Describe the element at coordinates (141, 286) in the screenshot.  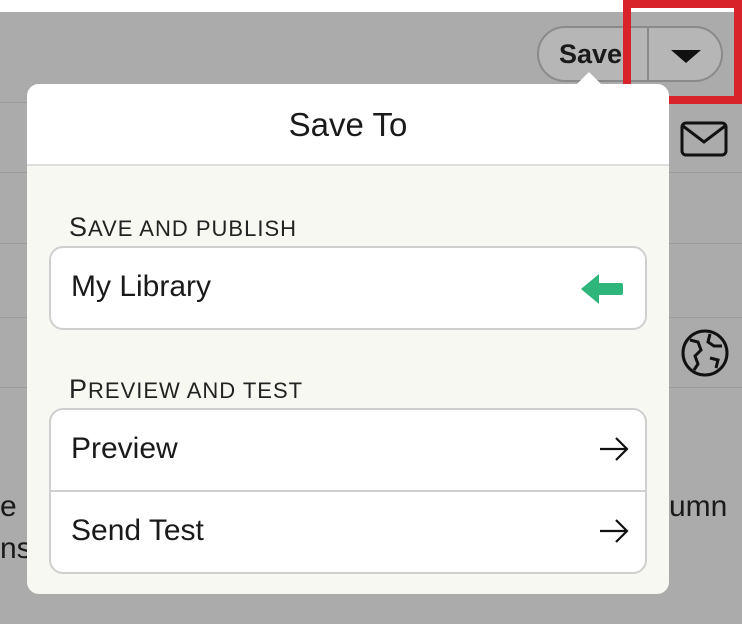
I see `menu-item-label: My Library` at that location.